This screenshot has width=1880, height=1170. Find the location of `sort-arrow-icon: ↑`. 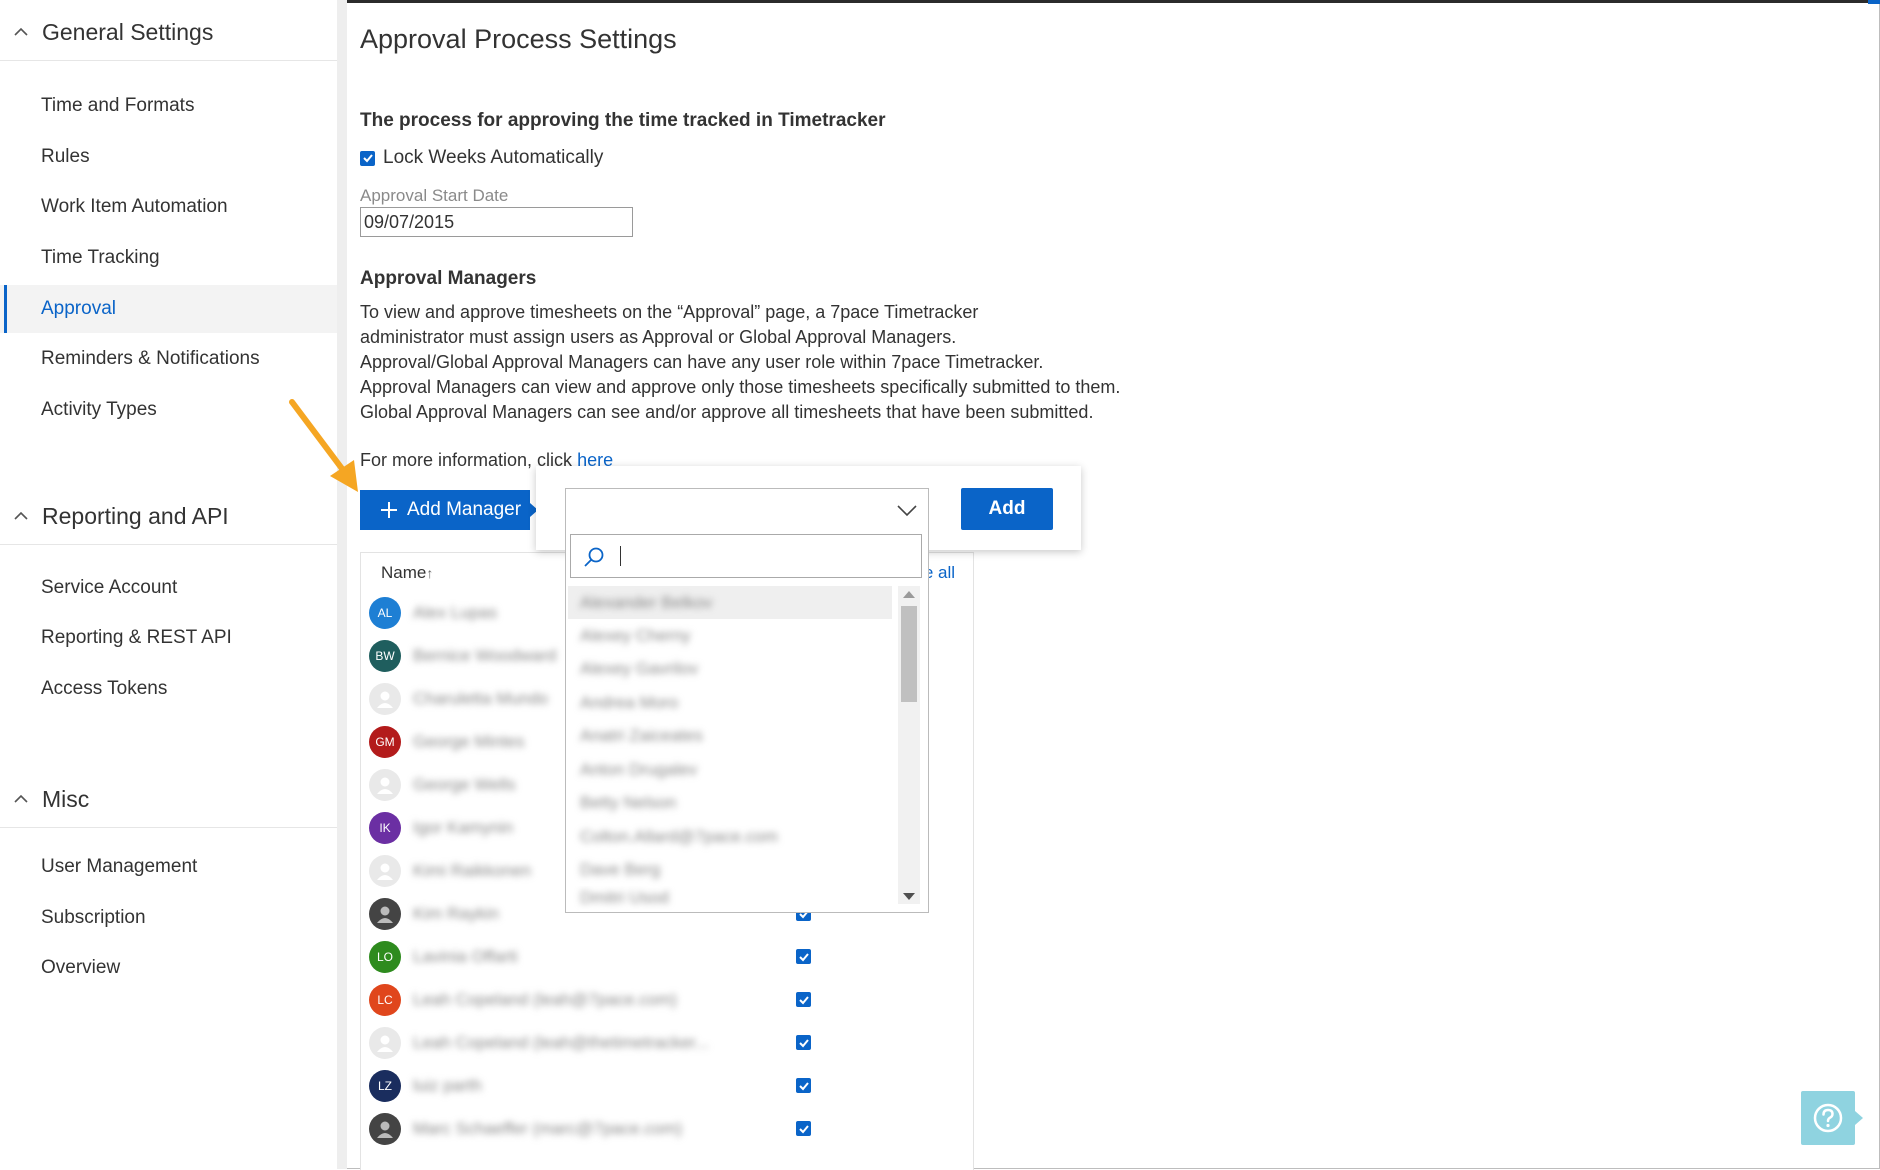

sort-arrow-icon: ↑ is located at coordinates (430, 573).